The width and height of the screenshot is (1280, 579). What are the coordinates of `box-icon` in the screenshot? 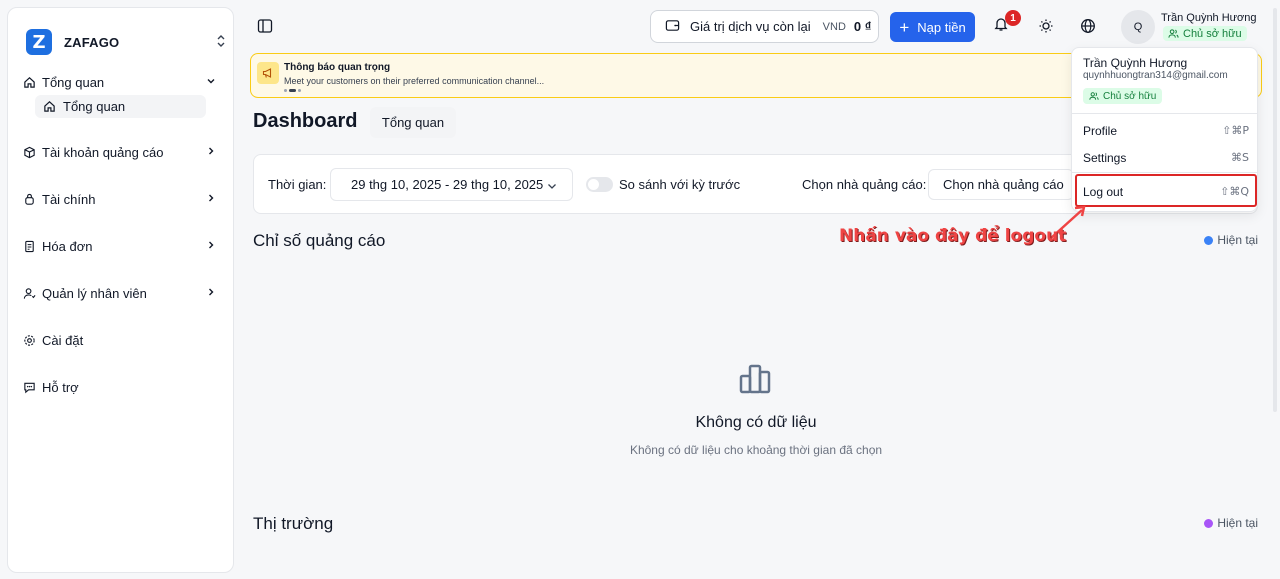 It's located at (29, 152).